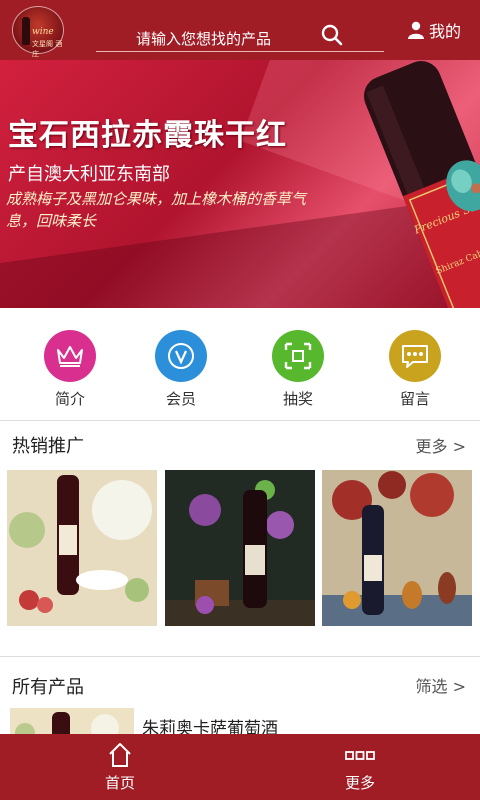 This screenshot has width=480, height=800. I want to click on message-bubble-icon, so click(415, 356).